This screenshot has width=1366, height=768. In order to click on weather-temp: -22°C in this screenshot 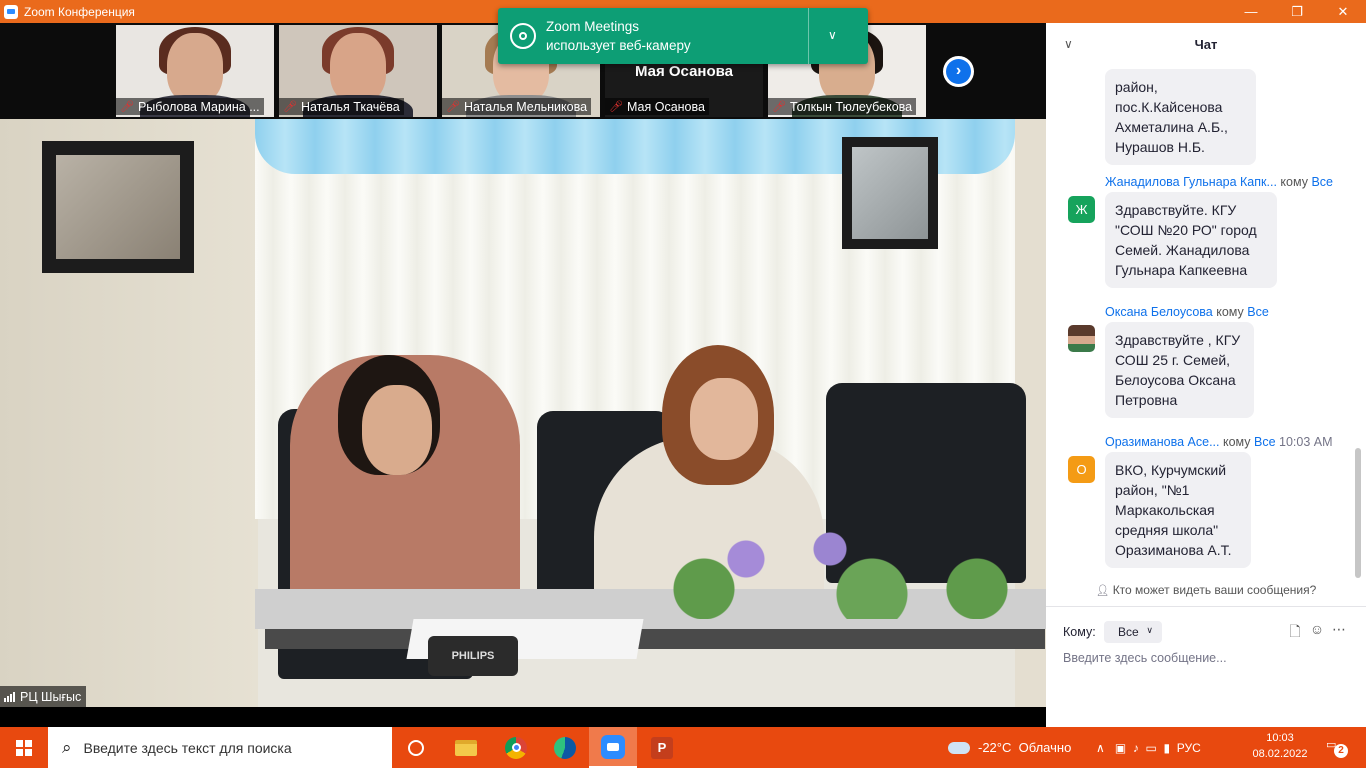, I will do `click(995, 747)`.